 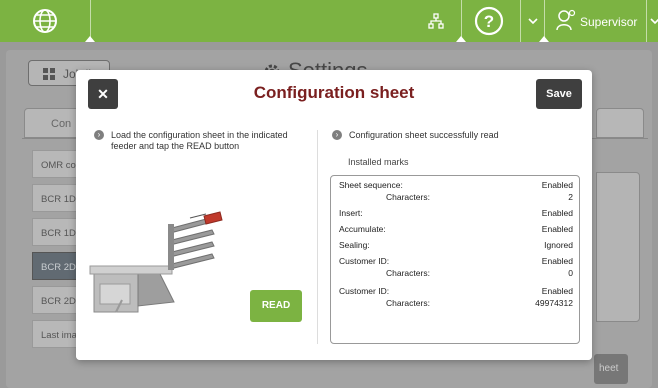 I want to click on grid-icon, so click(x=49, y=74).